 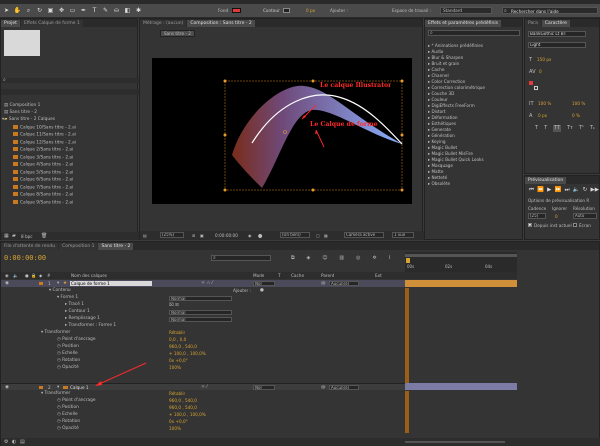 What do you see at coordinates (76, 143) in the screenshot?
I see `project-item-ai: Calque 12/Sans titre - 2.ai` at bounding box center [76, 143].